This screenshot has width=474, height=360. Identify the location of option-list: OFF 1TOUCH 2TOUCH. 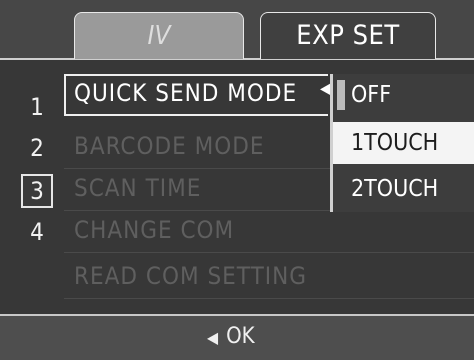
(402, 143).